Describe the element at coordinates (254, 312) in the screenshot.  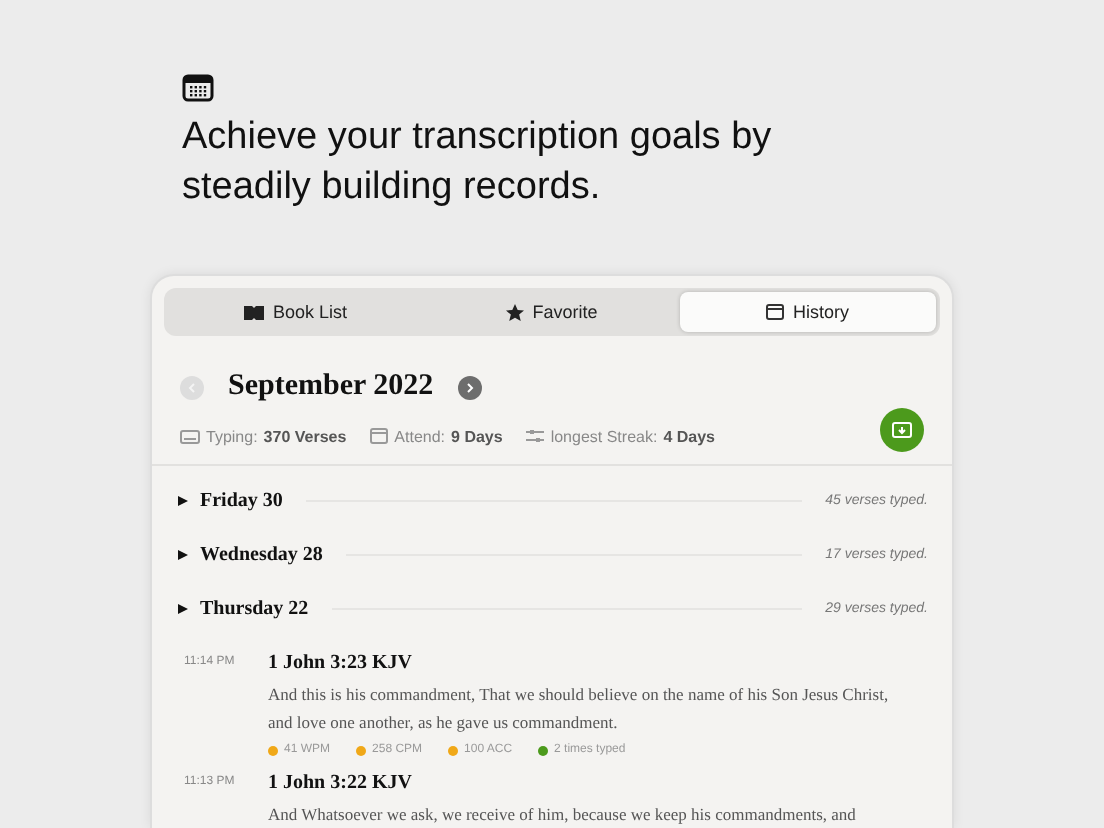
I see `book-icon` at that location.